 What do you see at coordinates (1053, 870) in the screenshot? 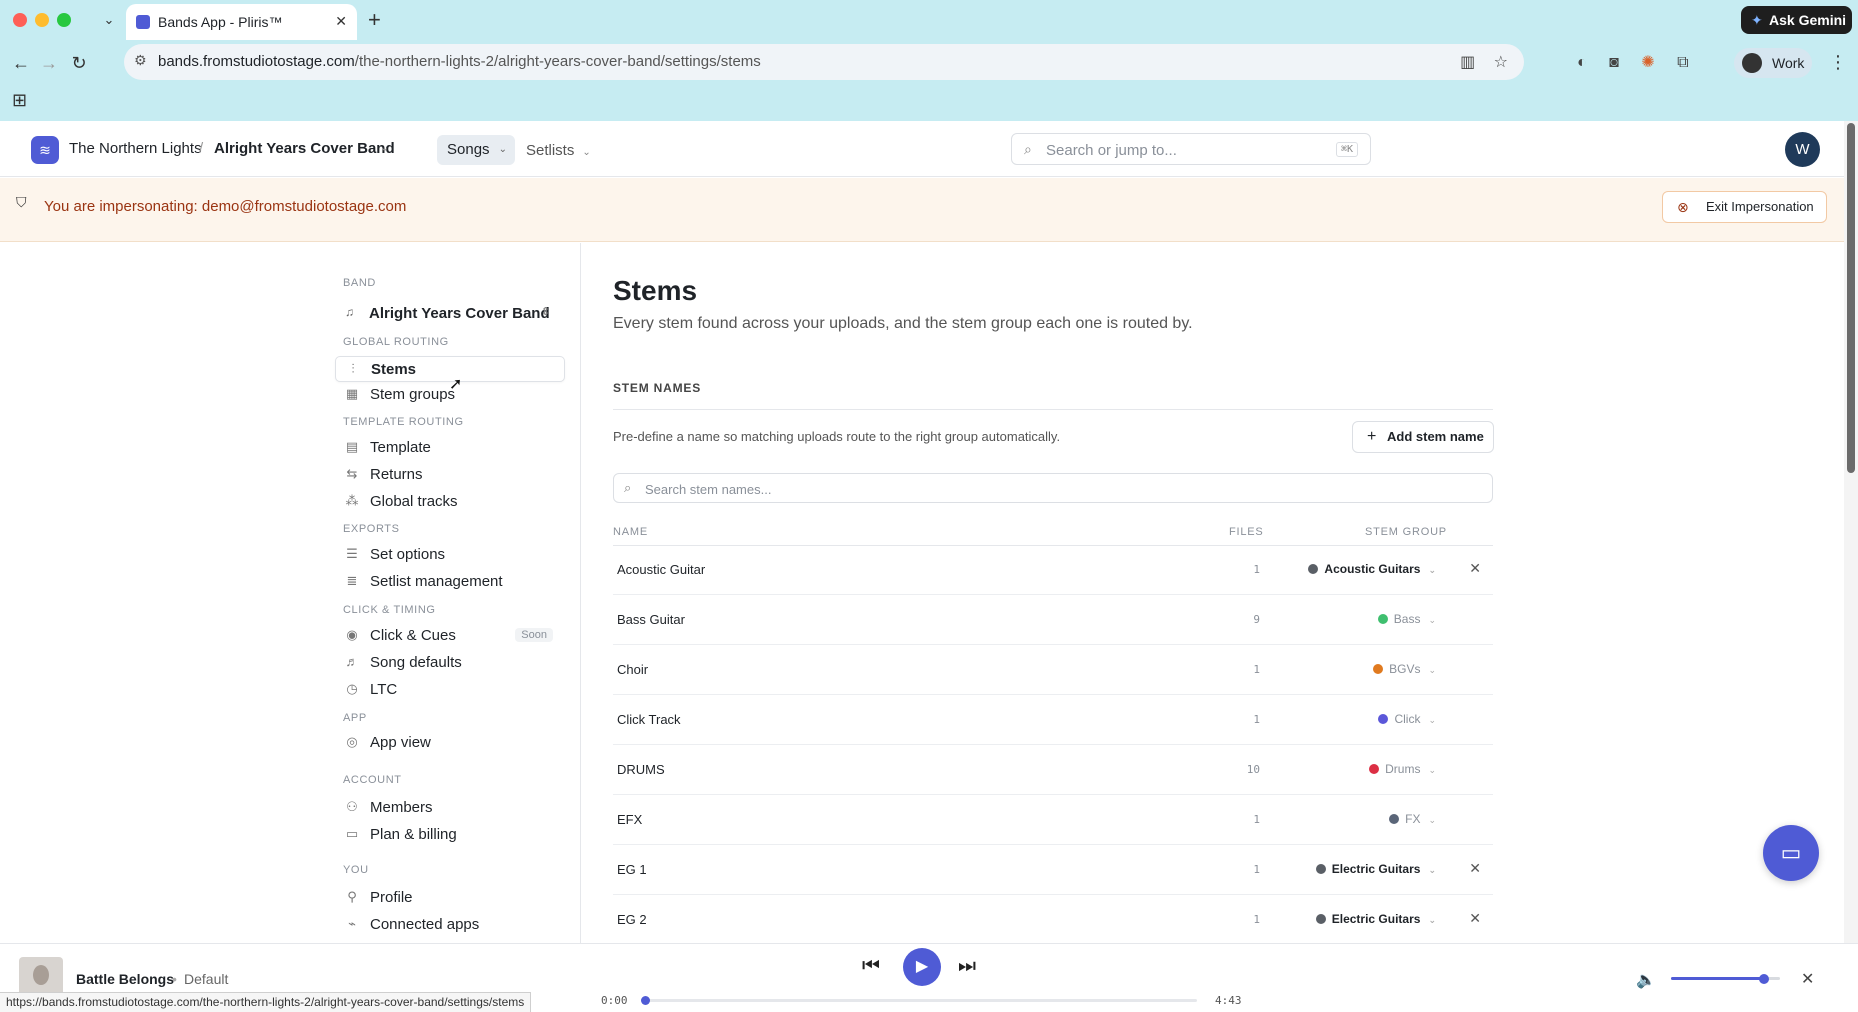
I see `table-row: EG 1 1 Electric Guitars ⌄ ✕` at bounding box center [1053, 870].